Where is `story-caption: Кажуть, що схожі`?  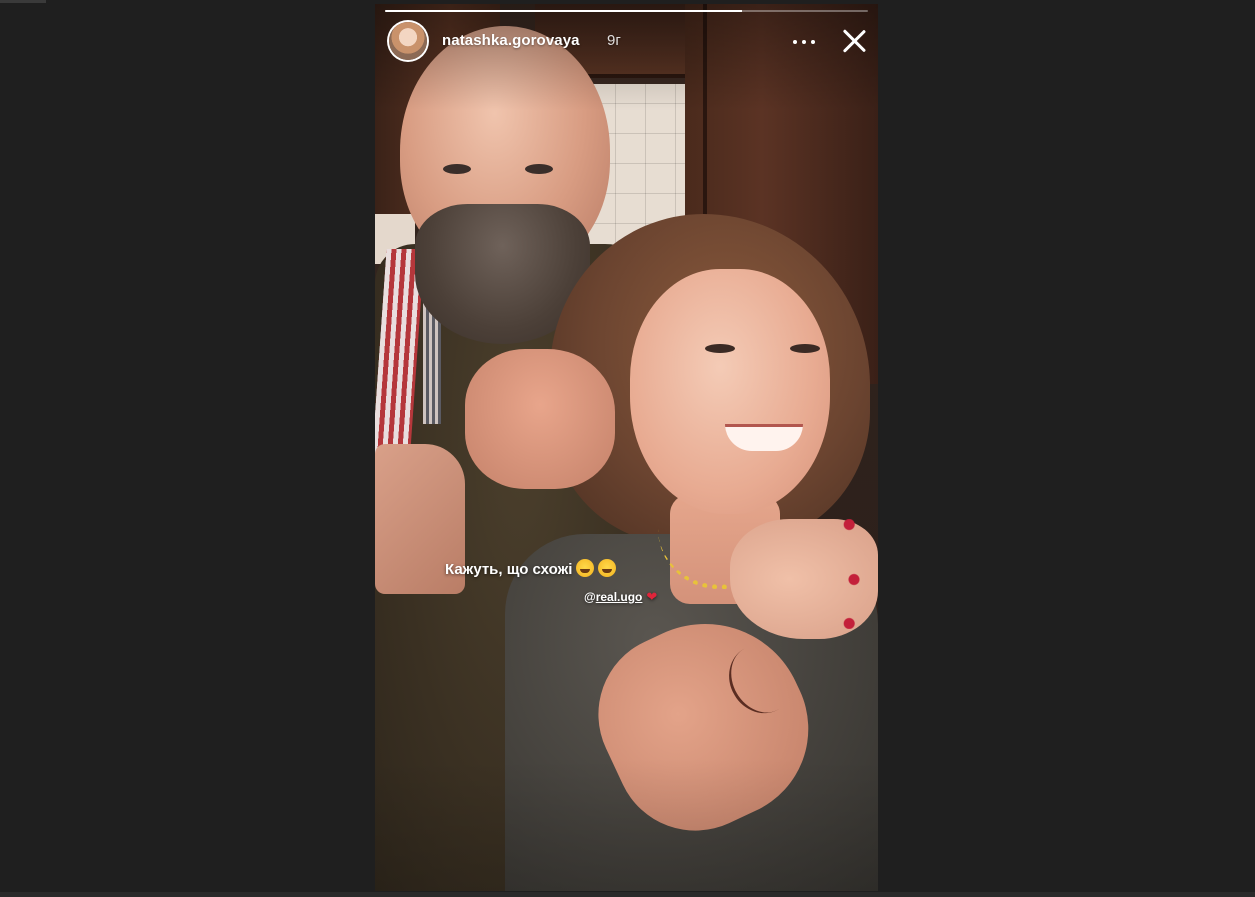 story-caption: Кажуть, що схожі is located at coordinates (545, 568).